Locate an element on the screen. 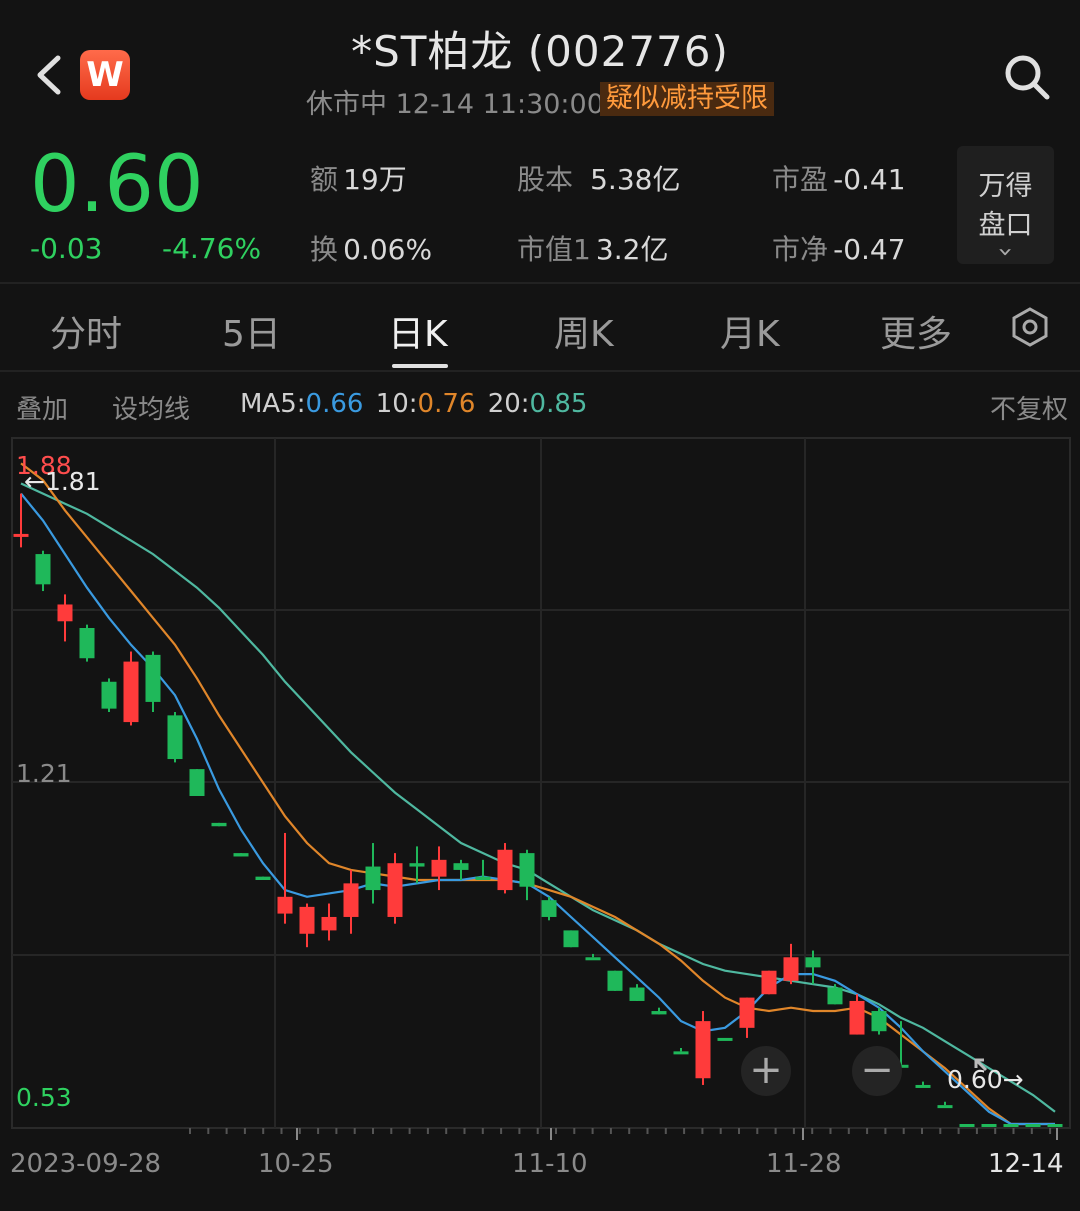 This screenshot has height=1211, width=1080. zoom-in-button: + is located at coordinates (766, 1071).